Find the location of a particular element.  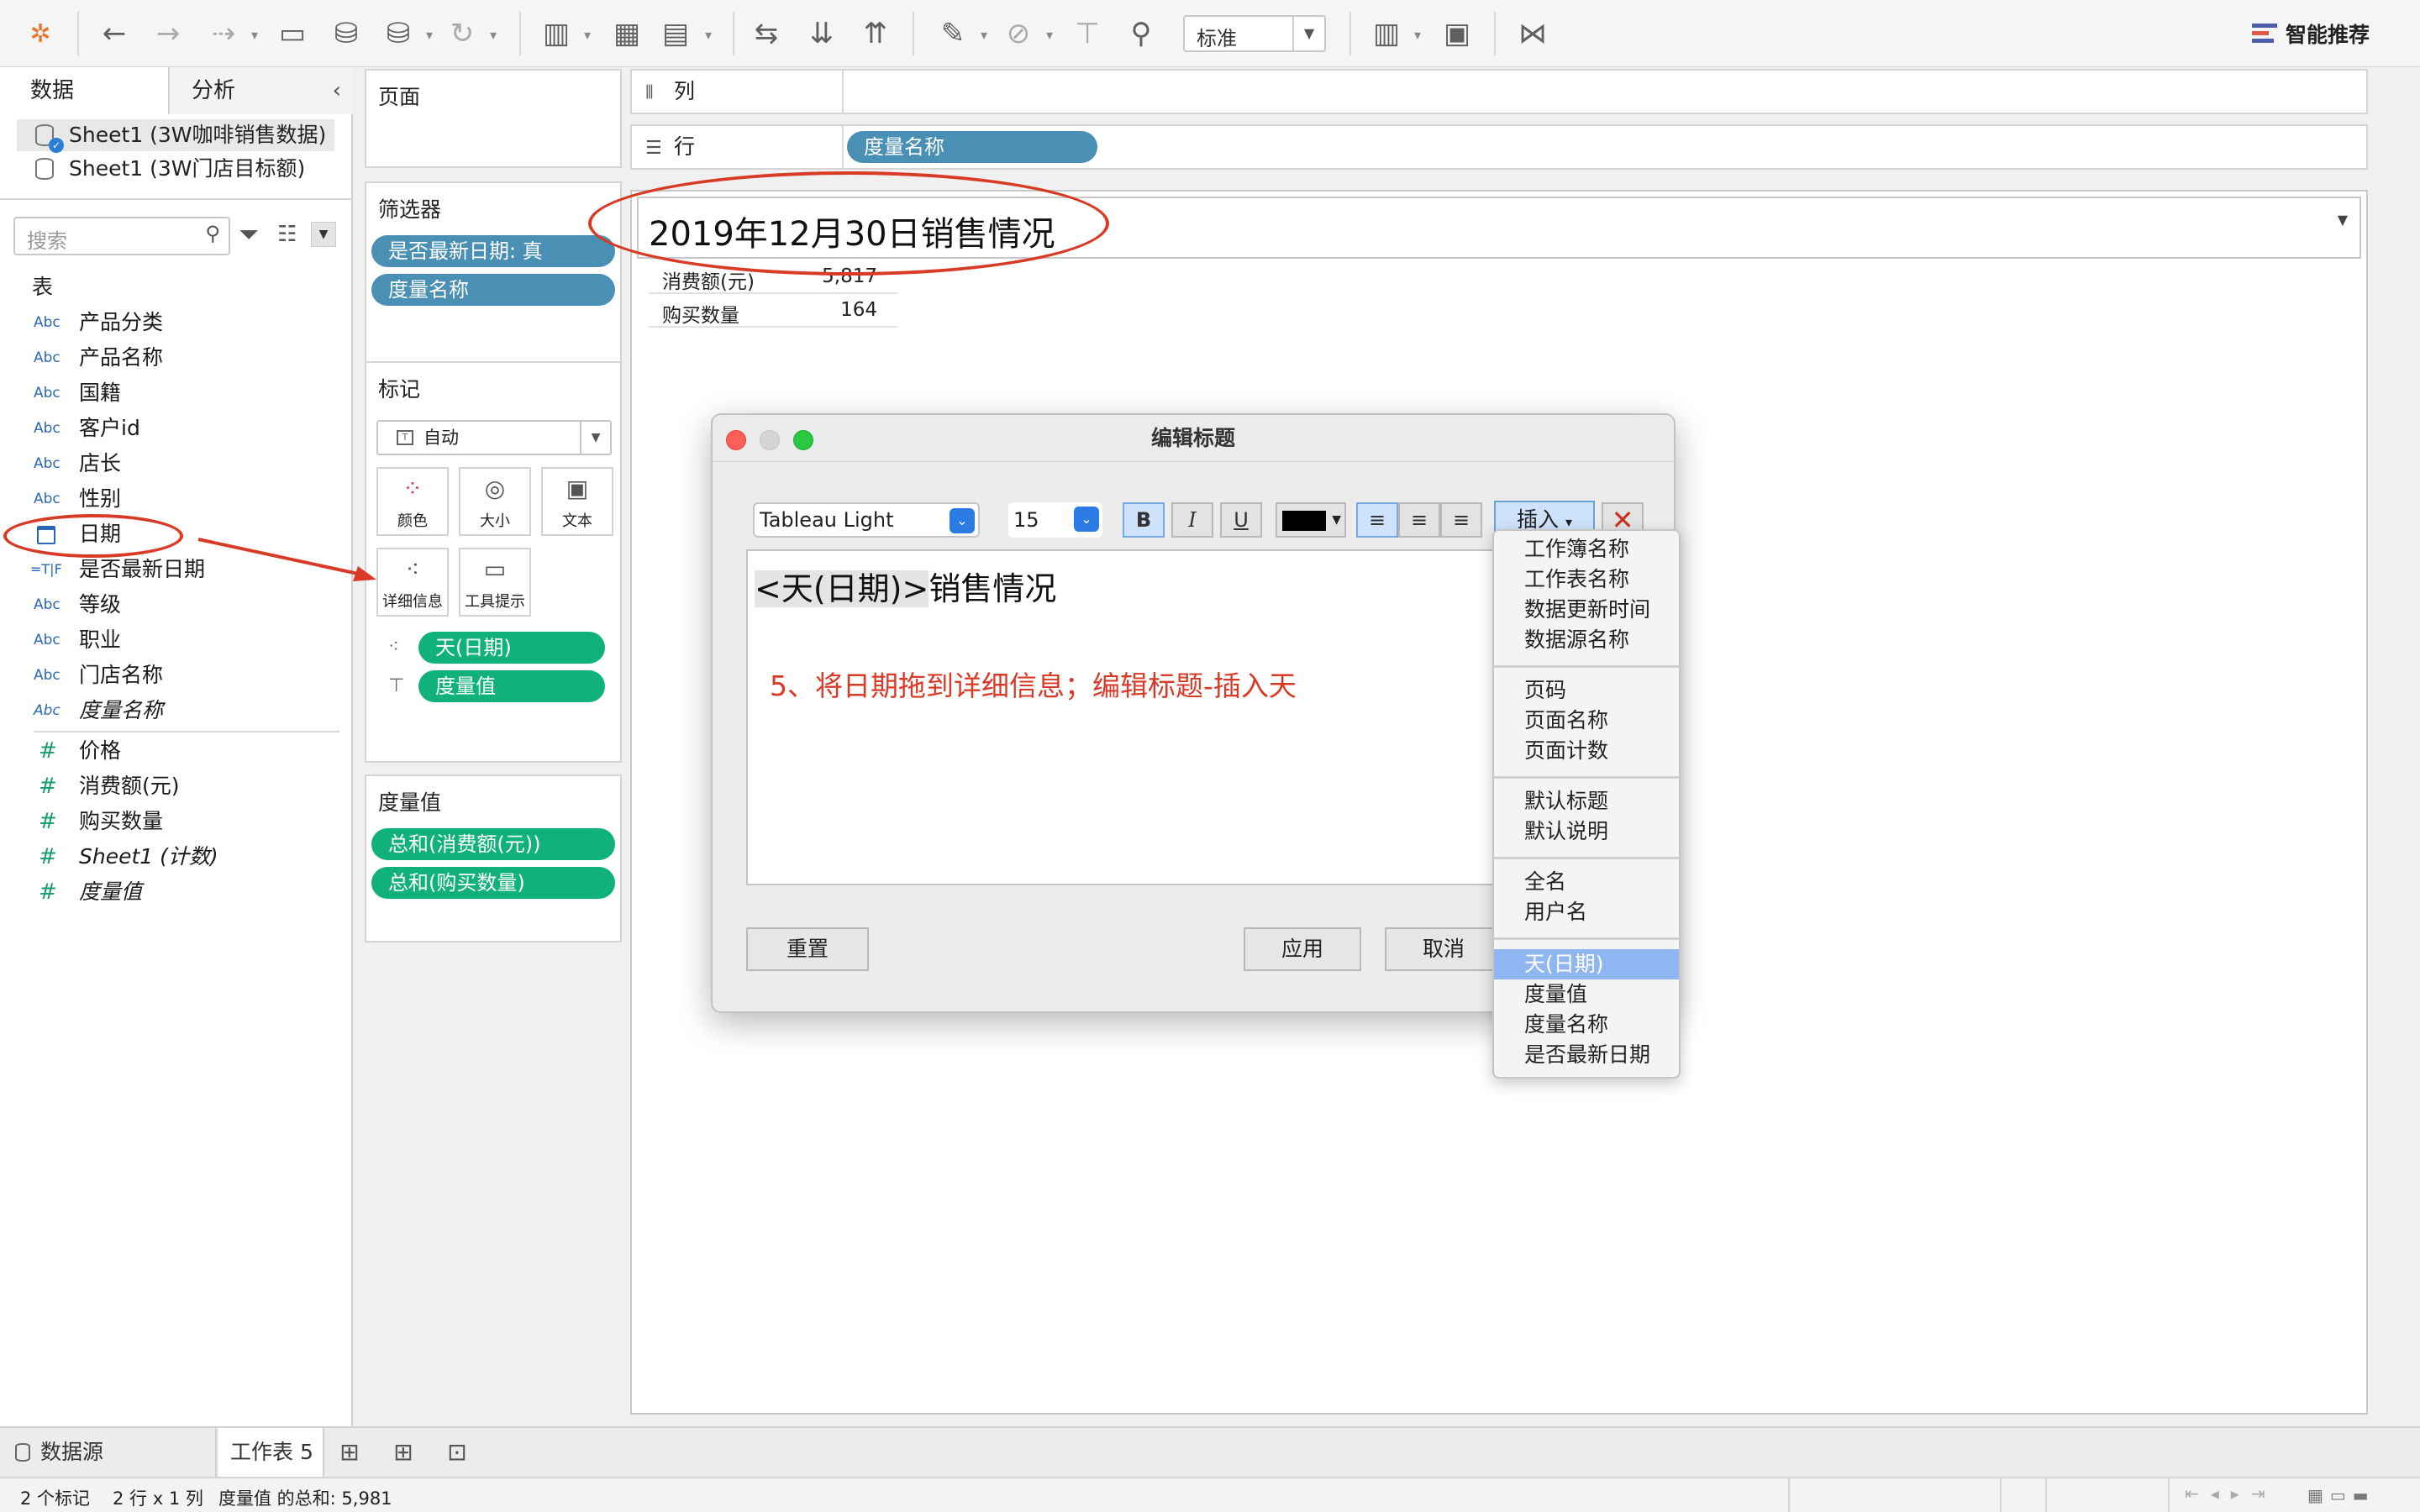

field-item: Abc 店长 is located at coordinates (176, 463).